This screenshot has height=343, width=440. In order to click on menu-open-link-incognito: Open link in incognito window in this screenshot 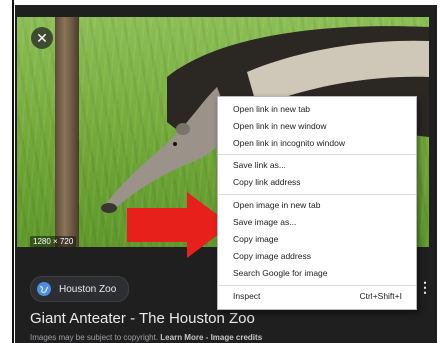, I will do `click(317, 143)`.